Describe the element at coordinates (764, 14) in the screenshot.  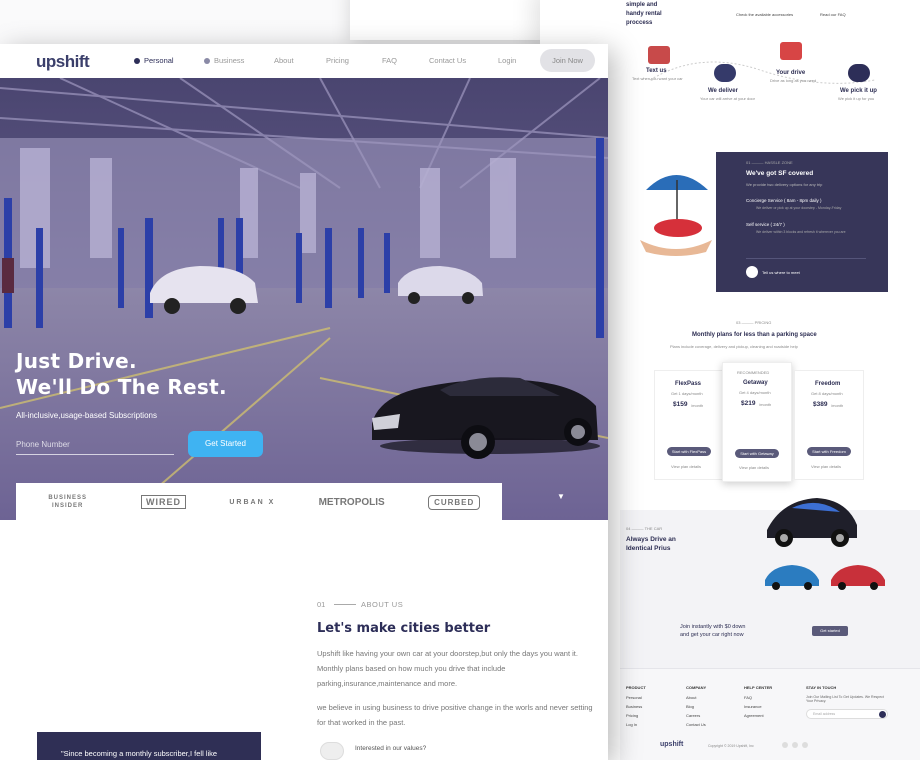
I see `link-check: Check the available accessories` at that location.